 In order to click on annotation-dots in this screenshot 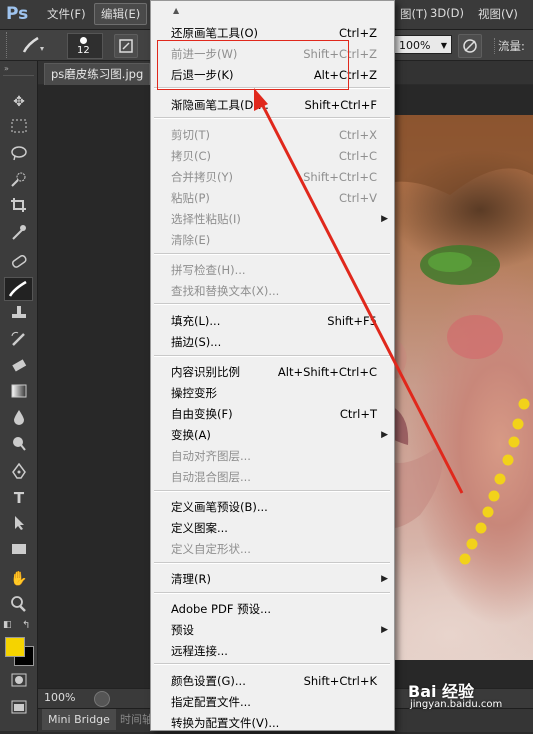, I will do `click(494, 481)`.